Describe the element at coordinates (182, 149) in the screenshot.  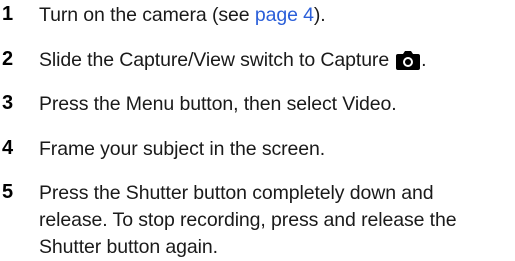
I see `step-text: Frame your subject in the screen.` at that location.